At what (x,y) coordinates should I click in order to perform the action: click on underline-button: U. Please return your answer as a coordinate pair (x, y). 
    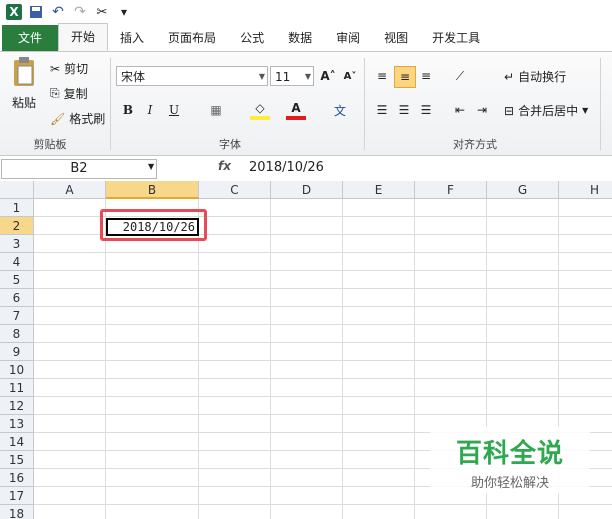
    Looking at the image, I should click on (174, 110).